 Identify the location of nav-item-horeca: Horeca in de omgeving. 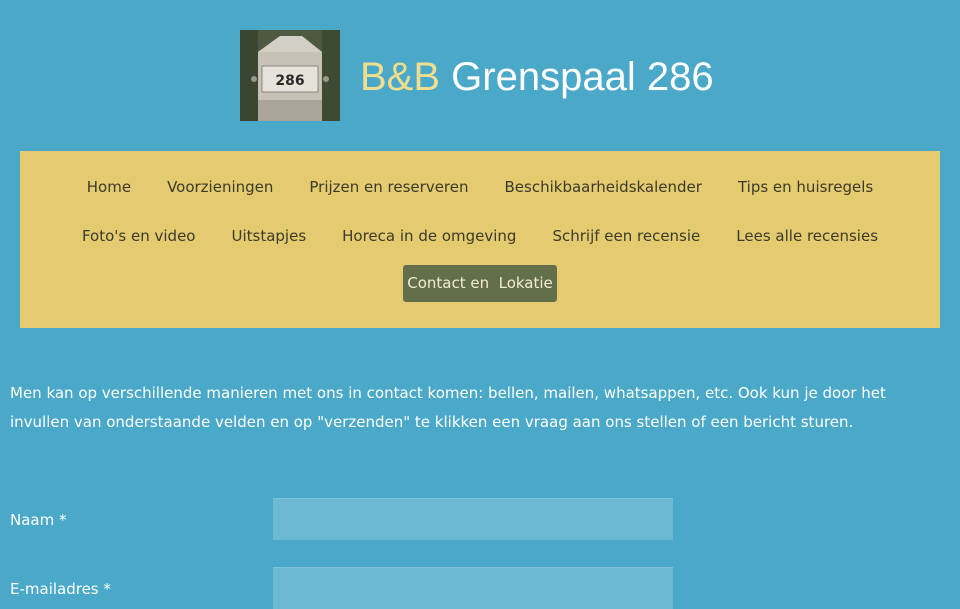
(429, 236).